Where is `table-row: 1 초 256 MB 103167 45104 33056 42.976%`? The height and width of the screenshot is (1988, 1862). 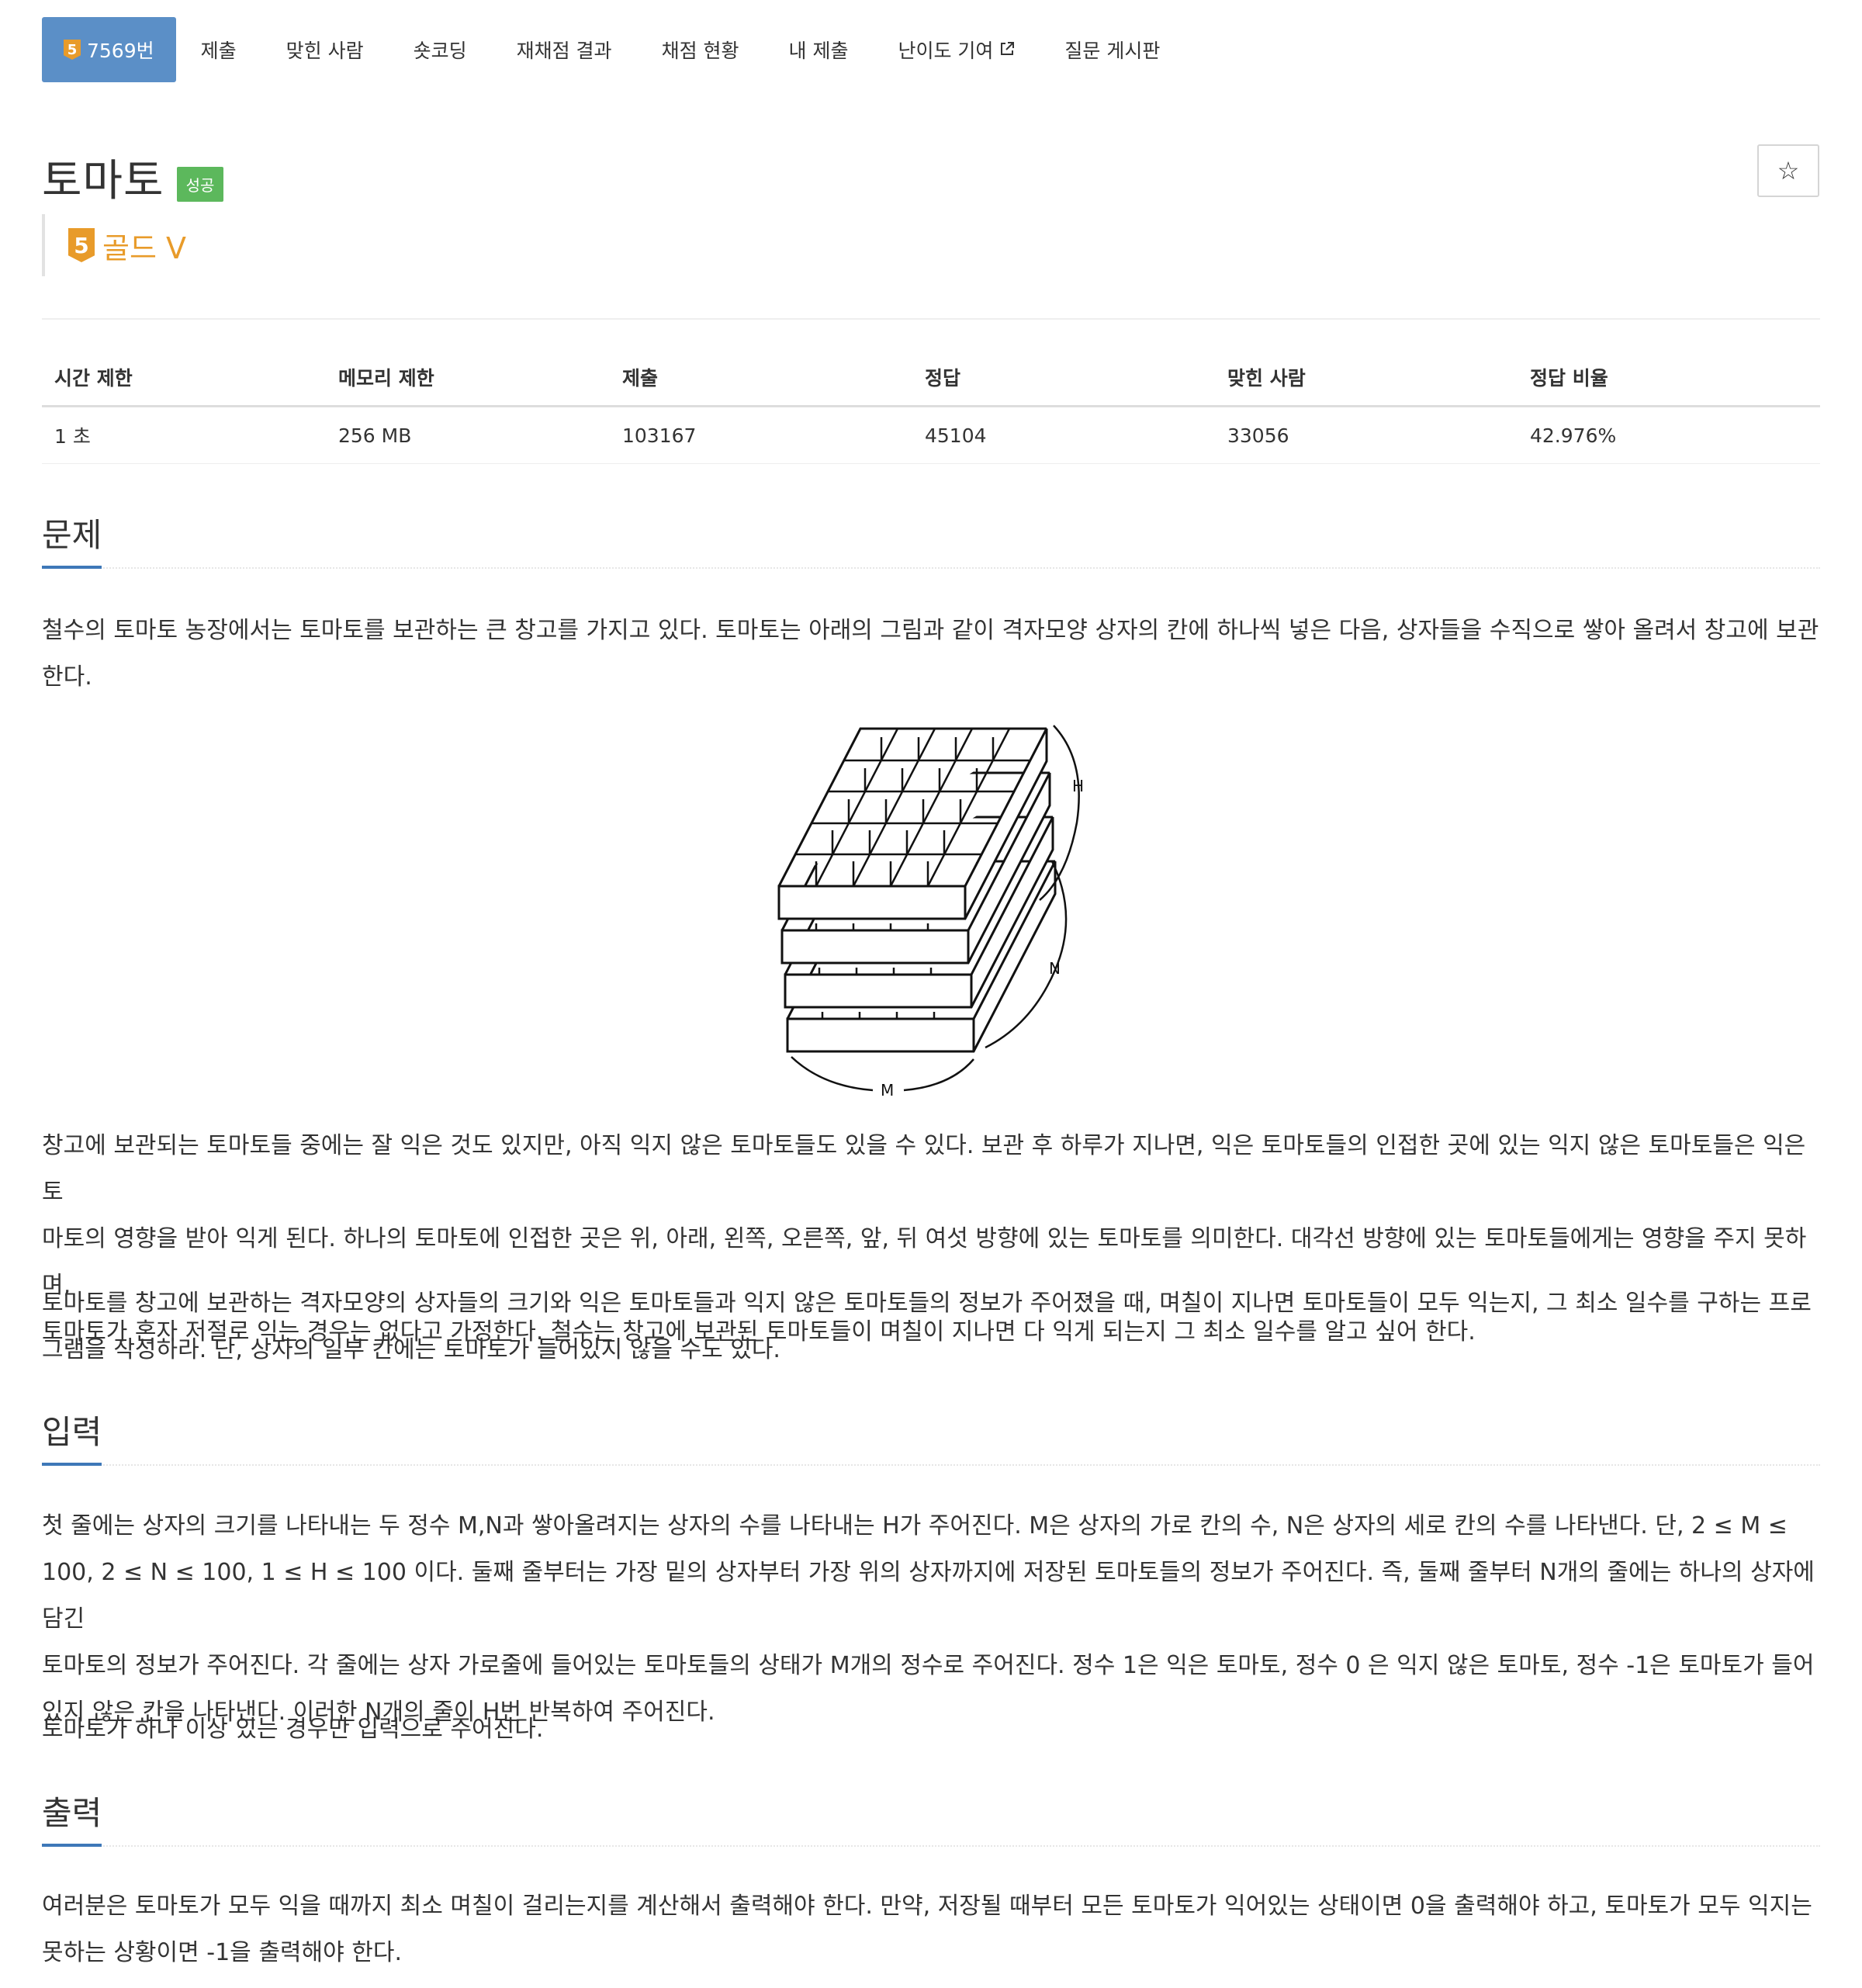 table-row: 1 초 256 MB 103167 45104 33056 42.976% is located at coordinates (931, 435).